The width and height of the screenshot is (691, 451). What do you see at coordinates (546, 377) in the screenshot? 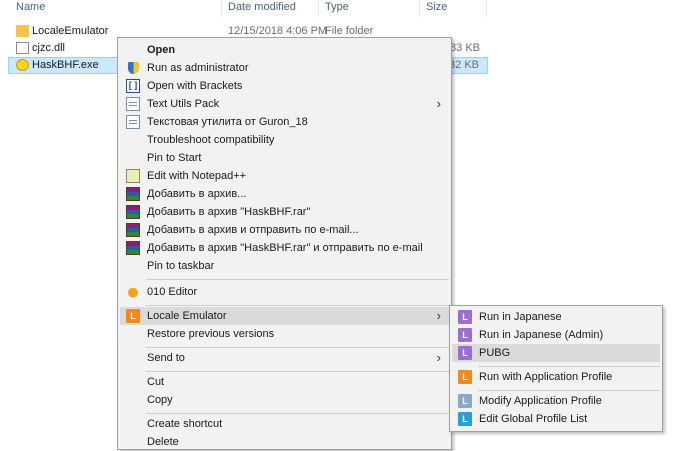
I see `menu-item-label: Run with Application Profile` at bounding box center [546, 377].